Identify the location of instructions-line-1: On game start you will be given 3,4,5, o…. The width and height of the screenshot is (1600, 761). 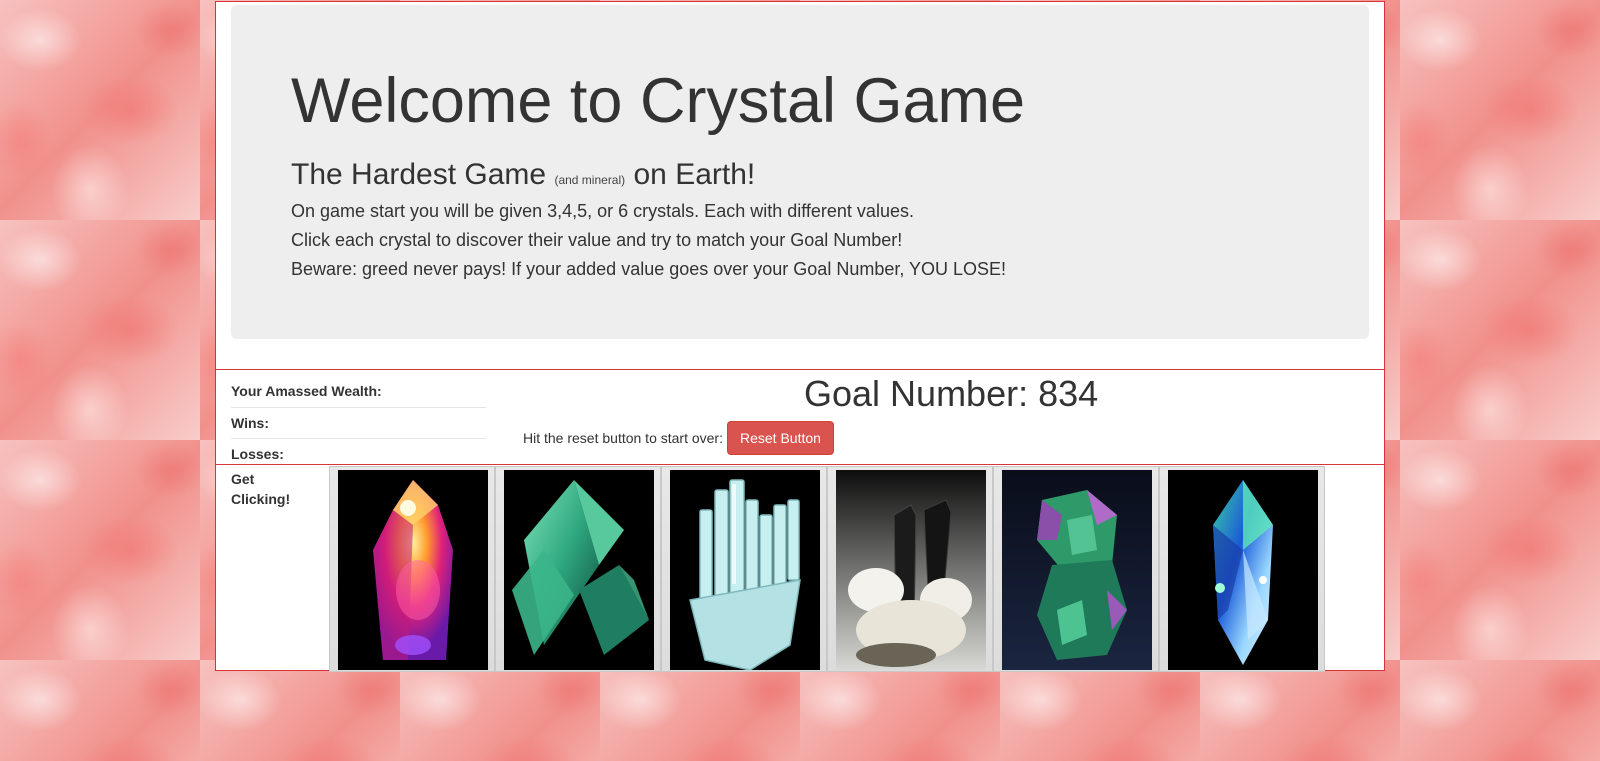
(602, 211).